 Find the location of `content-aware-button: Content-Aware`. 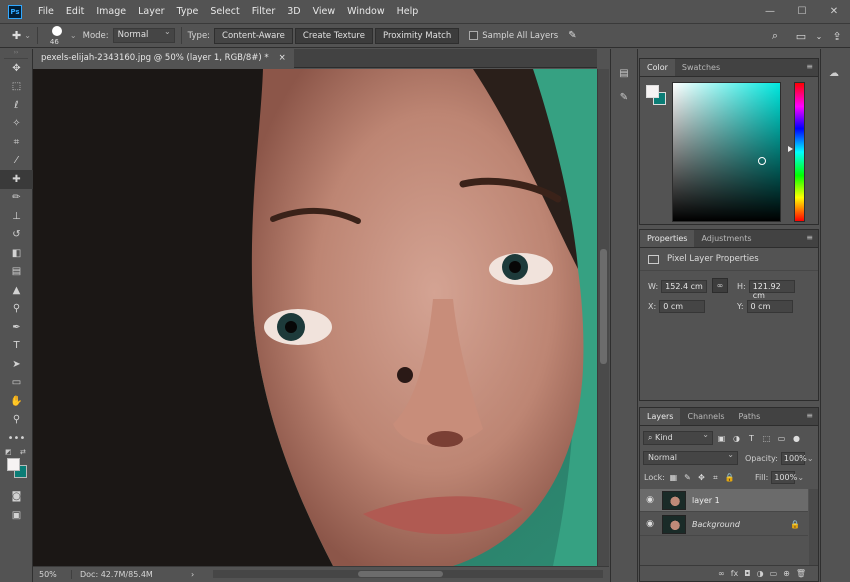

content-aware-button: Content-Aware is located at coordinates (253, 35).